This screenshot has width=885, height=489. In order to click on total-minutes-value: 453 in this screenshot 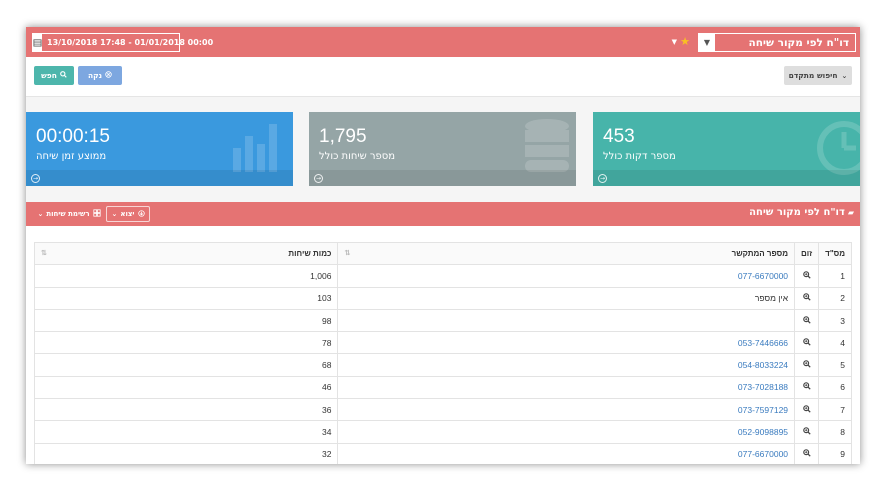, I will do `click(619, 136)`.